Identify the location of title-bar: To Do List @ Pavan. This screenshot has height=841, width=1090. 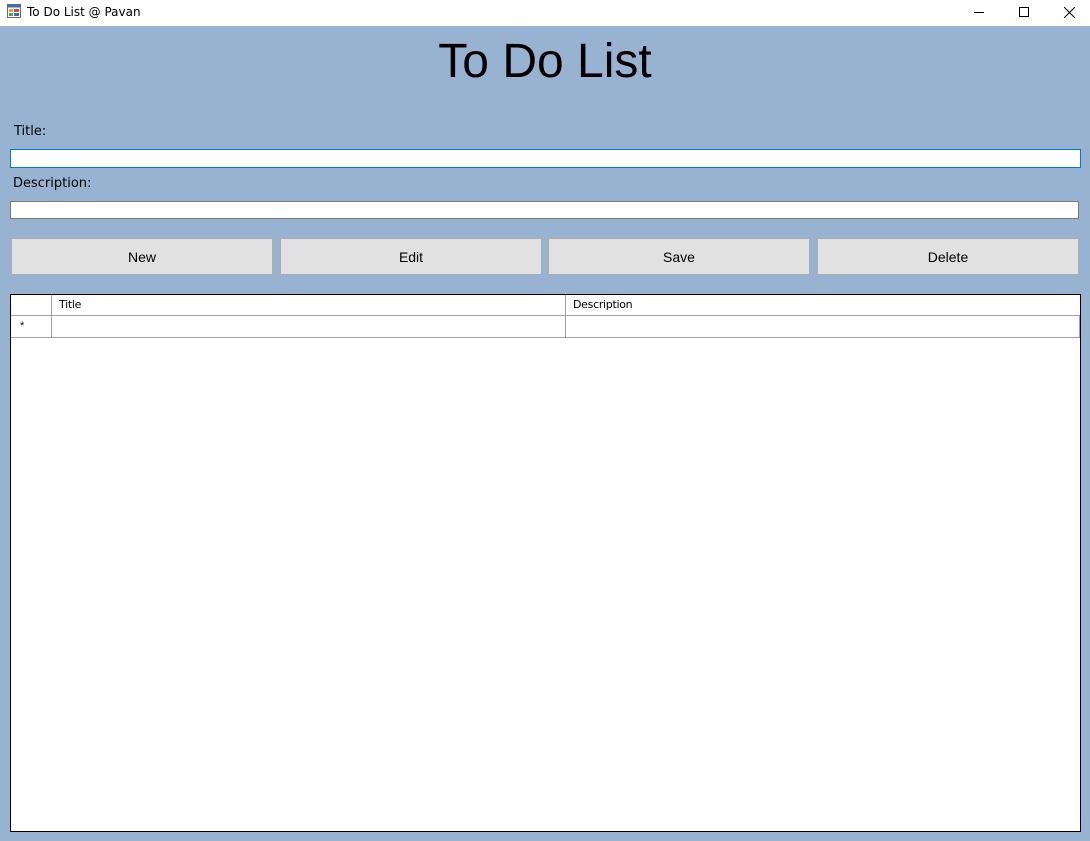
(545, 13).